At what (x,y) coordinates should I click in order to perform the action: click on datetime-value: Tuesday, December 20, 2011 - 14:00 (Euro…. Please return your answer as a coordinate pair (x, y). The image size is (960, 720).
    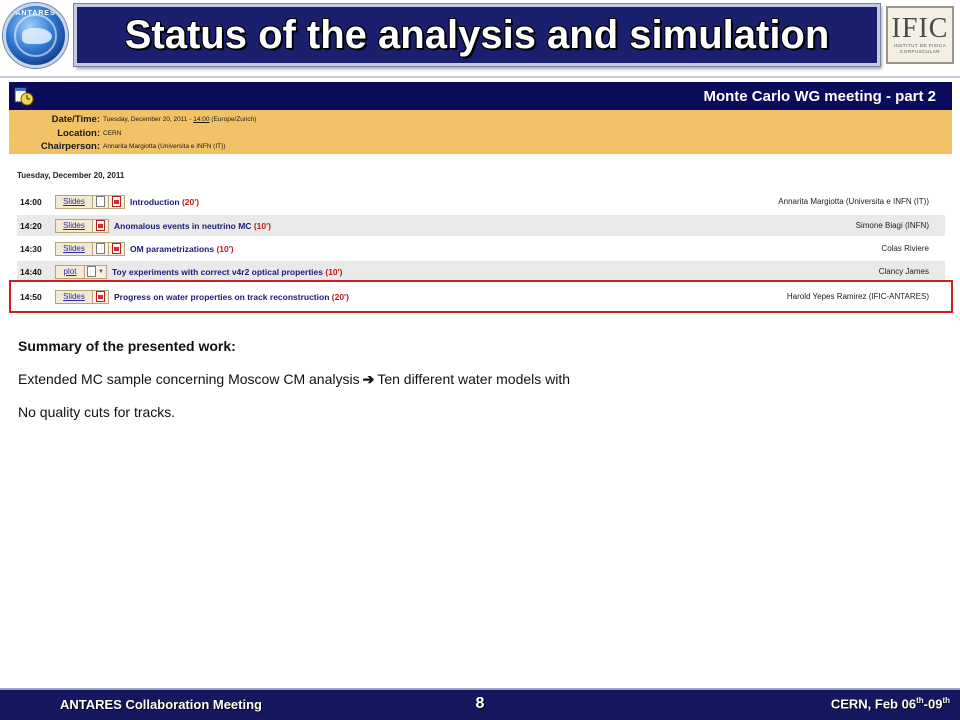
    Looking at the image, I should click on (180, 120).